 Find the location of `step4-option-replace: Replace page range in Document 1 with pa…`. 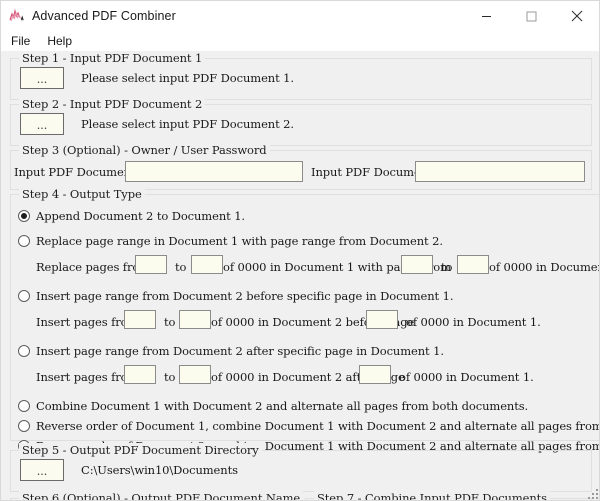

step4-option-replace: Replace page range in Document 1 with pa… is located at coordinates (230, 241).